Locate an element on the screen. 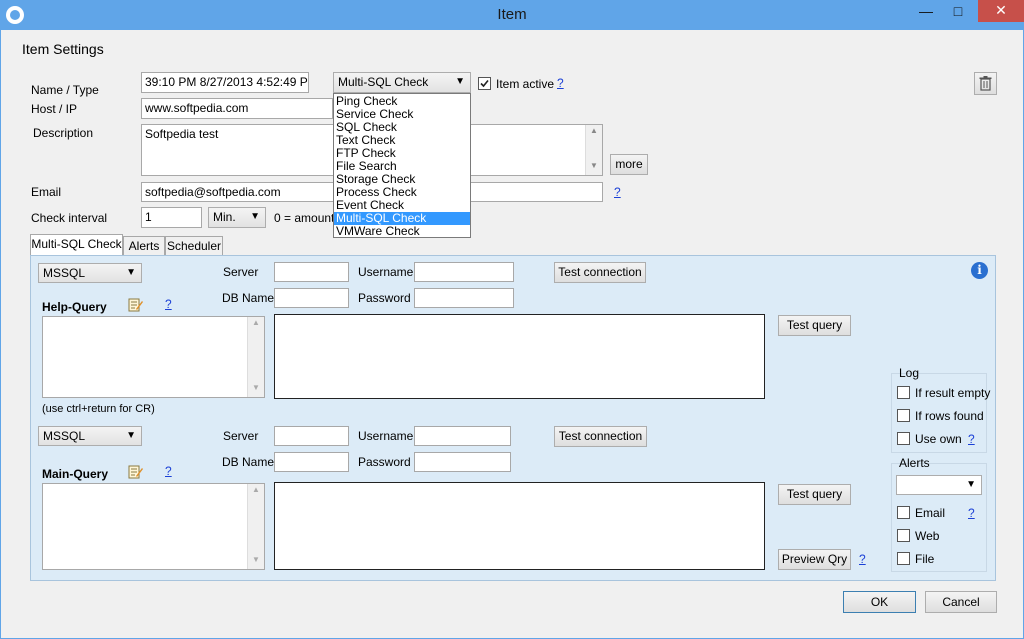 This screenshot has height=639, width=1024. name-type-label: Name / Type is located at coordinates (65, 90).